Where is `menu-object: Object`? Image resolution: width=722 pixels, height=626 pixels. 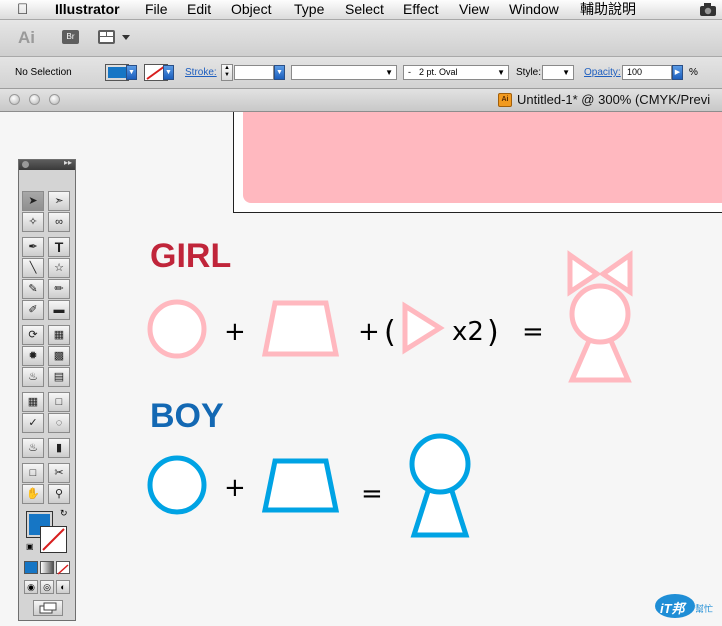
menu-object: Object is located at coordinates (251, 9).